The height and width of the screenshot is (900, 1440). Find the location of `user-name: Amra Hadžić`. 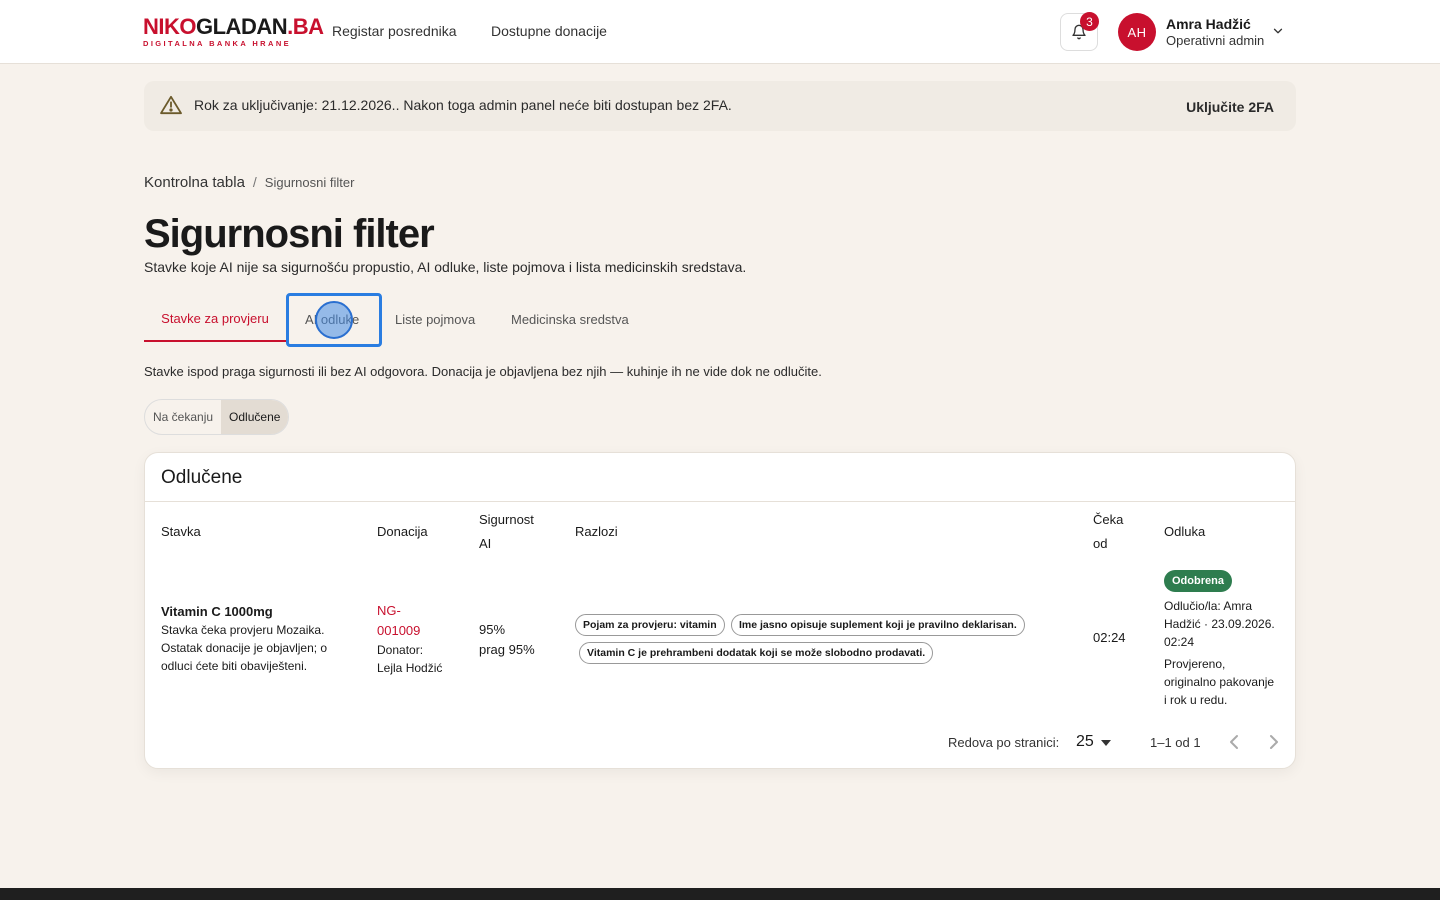

user-name: Amra Hadžić is located at coordinates (1208, 24).